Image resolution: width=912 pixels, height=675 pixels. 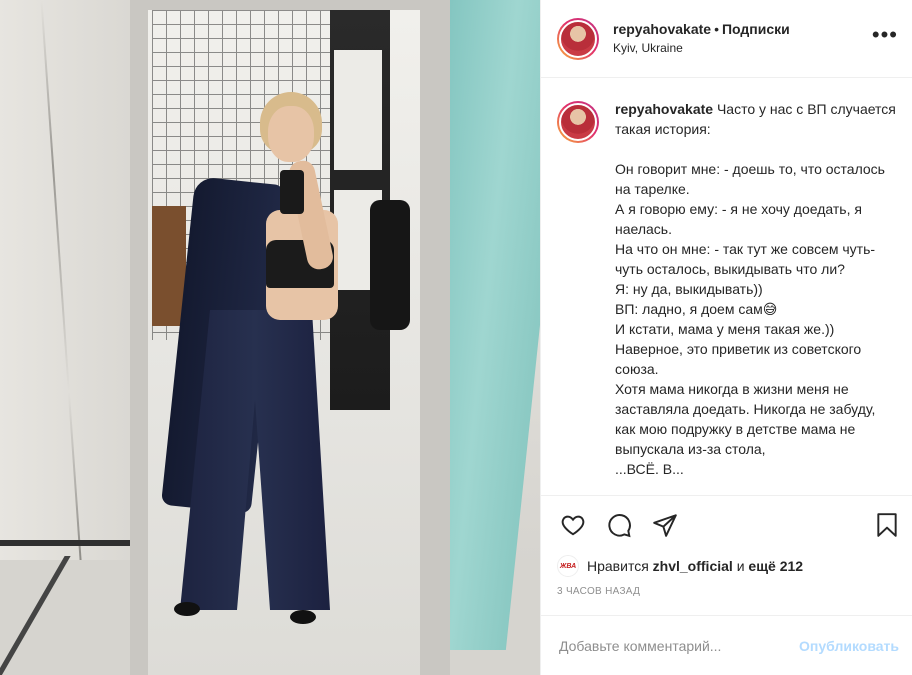 What do you see at coordinates (726, 587) in the screenshot?
I see `post-timestamp: 3 часов назад` at bounding box center [726, 587].